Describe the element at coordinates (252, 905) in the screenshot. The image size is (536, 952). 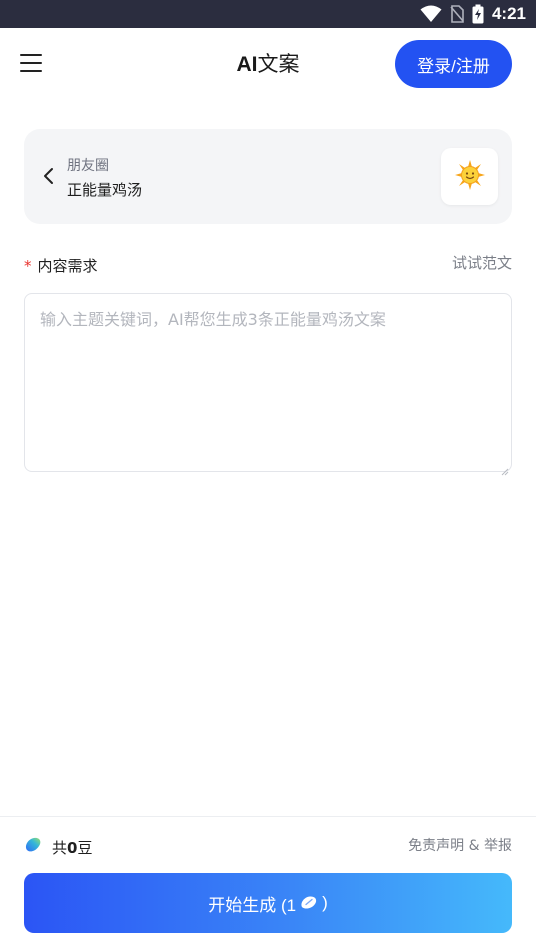
I see `generate-label: 开始生成 (1` at that location.